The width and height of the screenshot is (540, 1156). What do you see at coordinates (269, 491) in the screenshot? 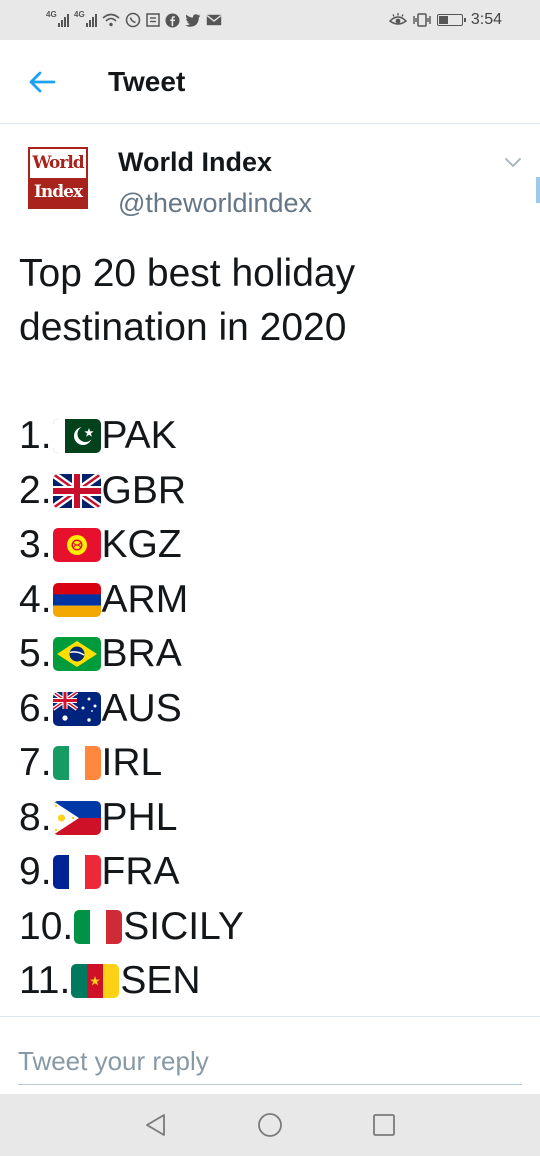
I see `ranking-item: 2. GBR` at bounding box center [269, 491].